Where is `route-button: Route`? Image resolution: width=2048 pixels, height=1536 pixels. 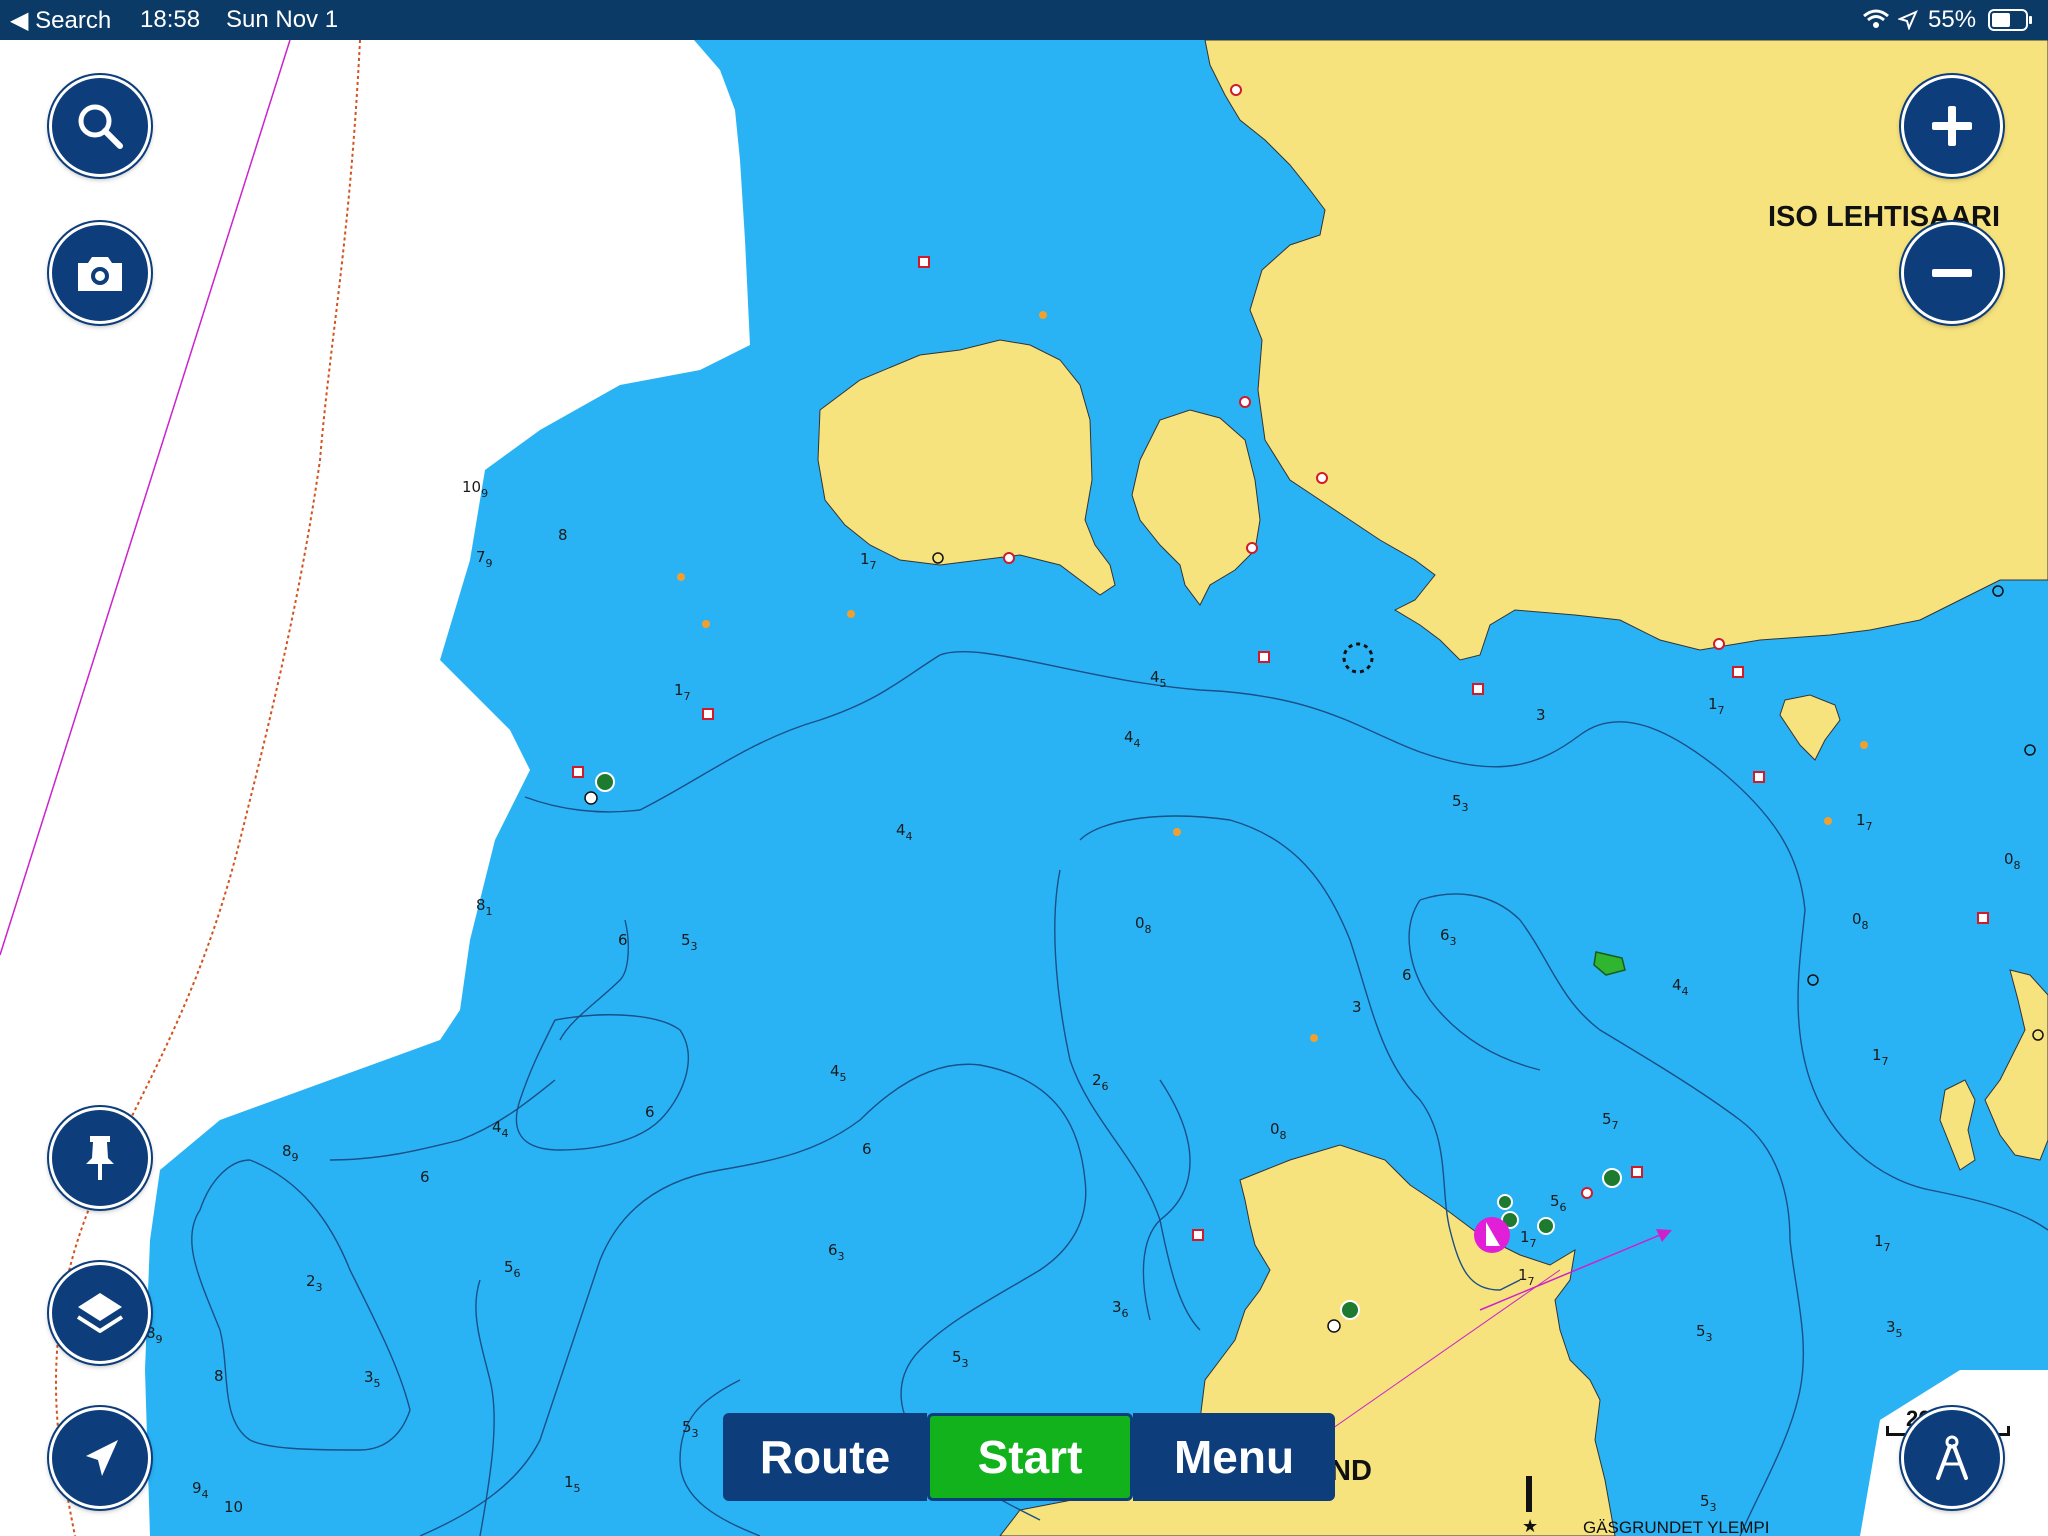
route-button: Route is located at coordinates (825, 1457).